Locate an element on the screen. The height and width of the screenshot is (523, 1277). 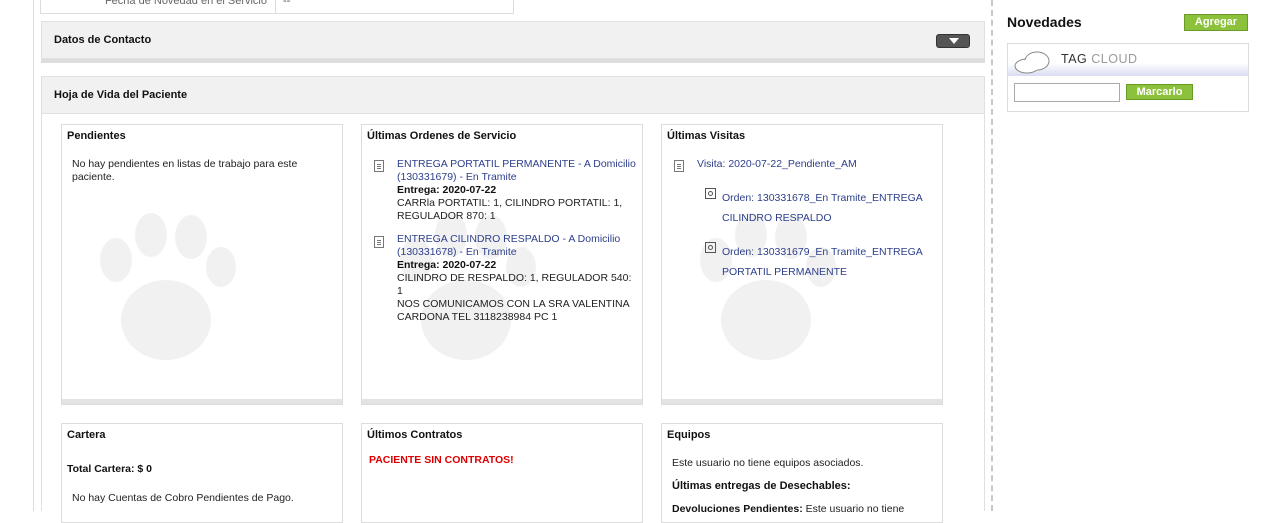
novedad-date-row: Fecha de Novedad en el Servicio -- is located at coordinates (277, 7).